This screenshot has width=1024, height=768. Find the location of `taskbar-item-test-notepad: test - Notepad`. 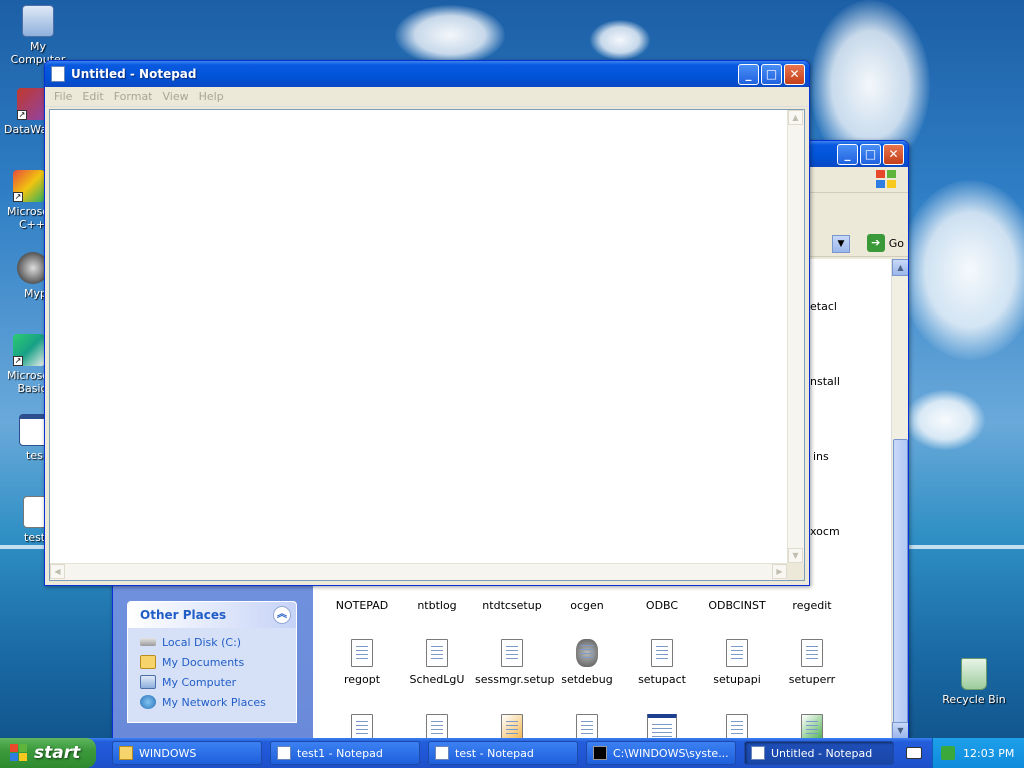

taskbar-item-test-notepad: test - Notepad is located at coordinates (503, 753).